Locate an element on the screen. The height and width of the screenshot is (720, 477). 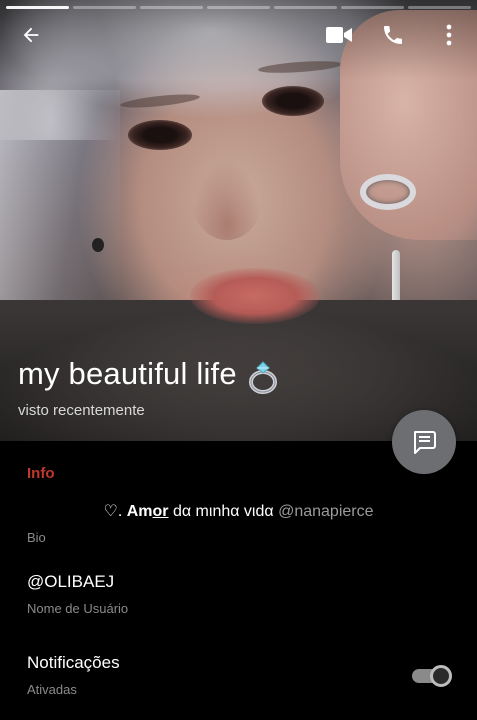
story-progress-bar is located at coordinates (238, 7).